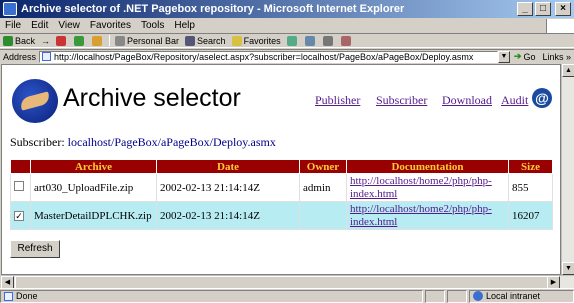 The image size is (574, 303). Describe the element at coordinates (323, 215) in the screenshot. I see `owner-cell` at that location.